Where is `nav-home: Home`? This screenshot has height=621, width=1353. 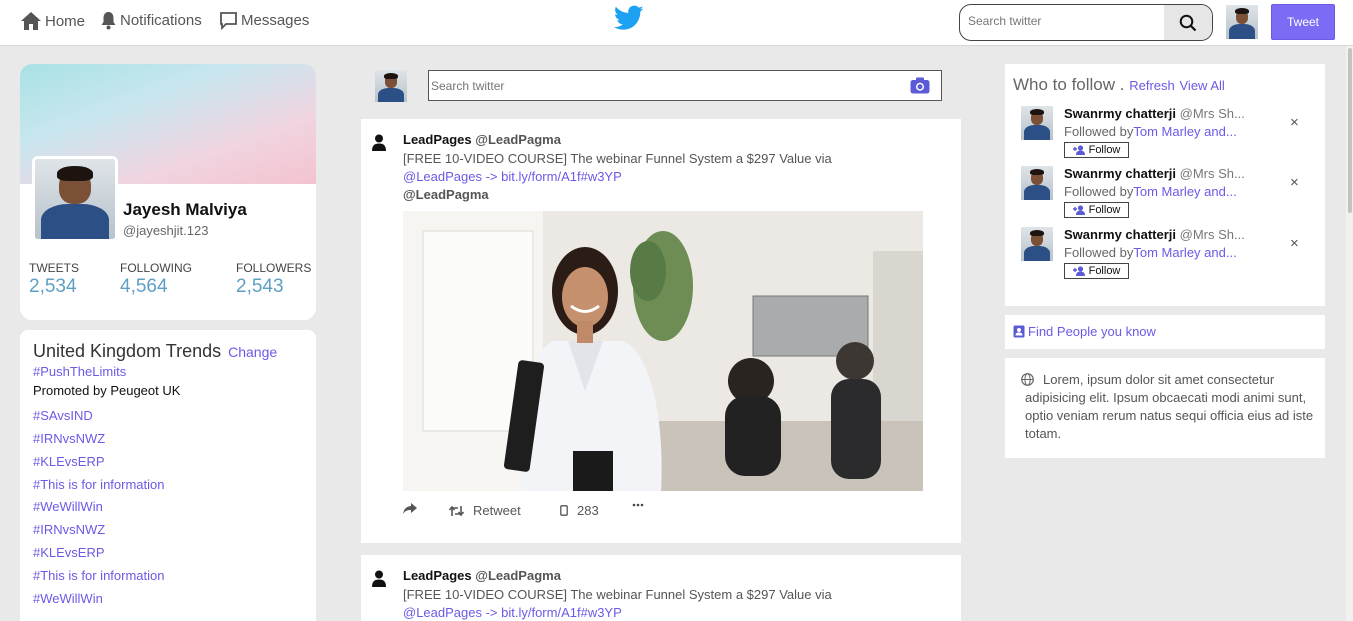
nav-home: Home is located at coordinates (52, 21).